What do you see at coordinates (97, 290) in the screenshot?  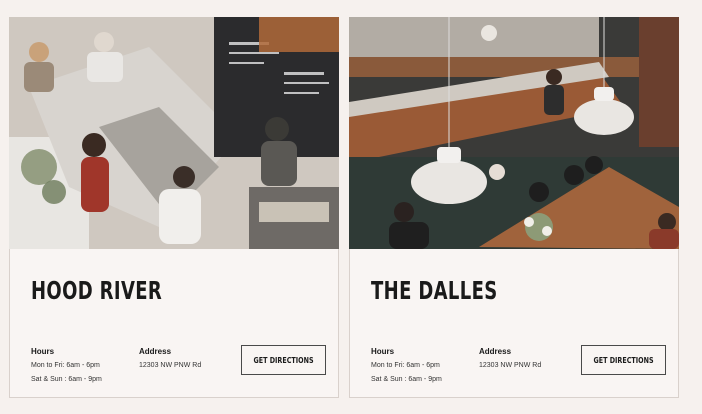 I see `location-title: HOOD RIVER` at bounding box center [97, 290].